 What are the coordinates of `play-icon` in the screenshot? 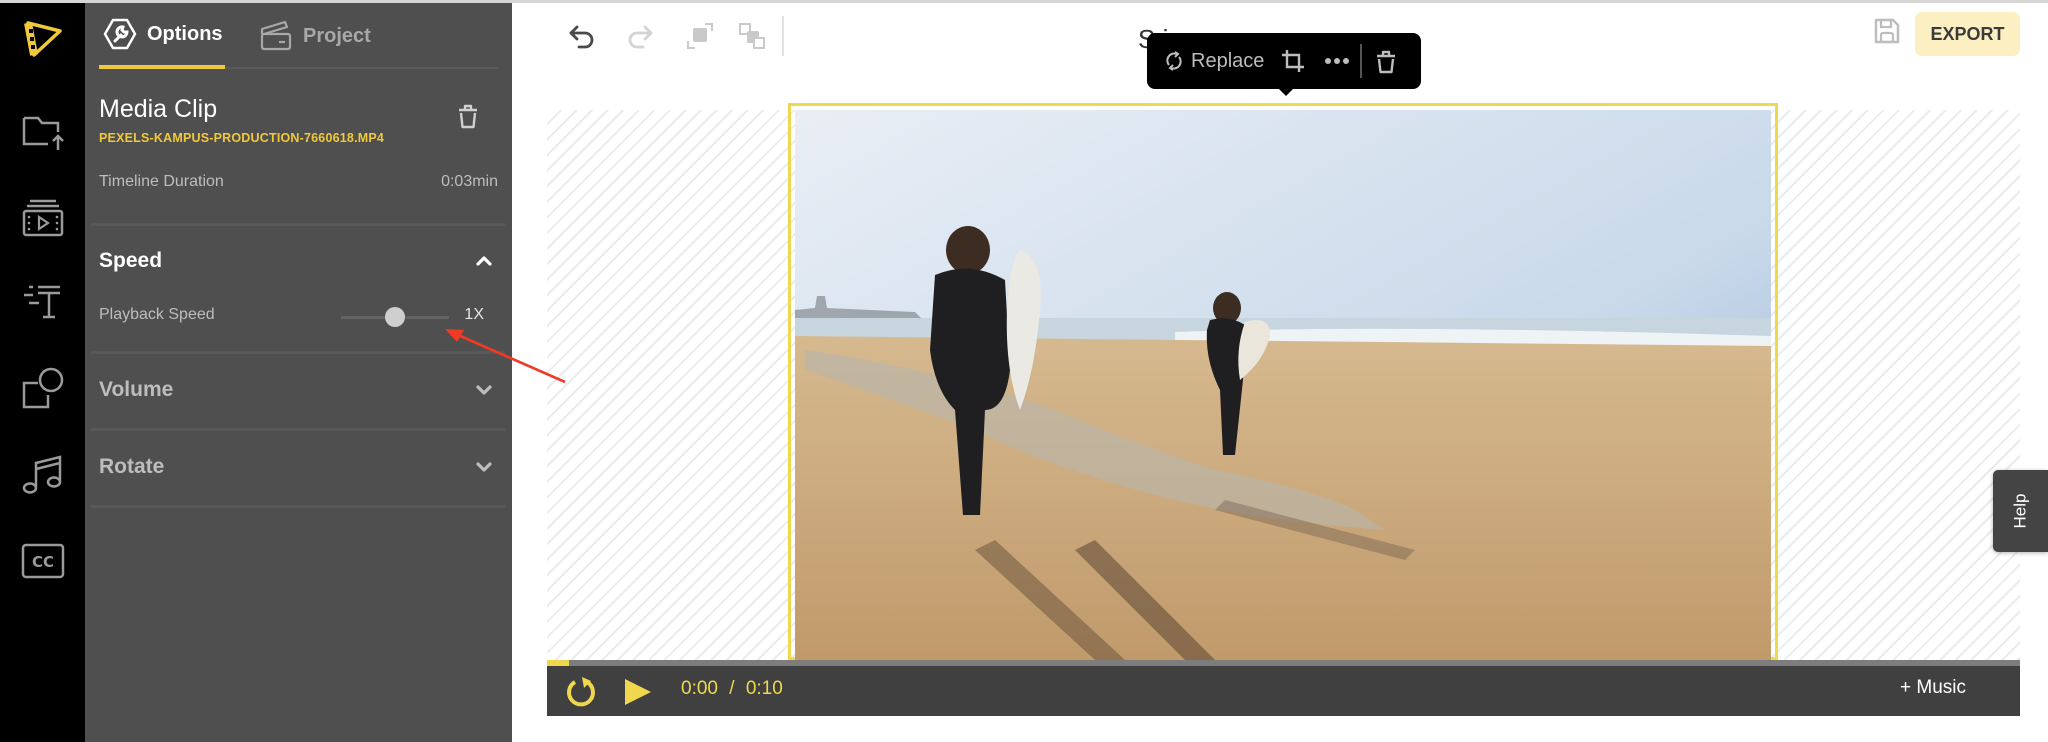 It's located at (637, 692).